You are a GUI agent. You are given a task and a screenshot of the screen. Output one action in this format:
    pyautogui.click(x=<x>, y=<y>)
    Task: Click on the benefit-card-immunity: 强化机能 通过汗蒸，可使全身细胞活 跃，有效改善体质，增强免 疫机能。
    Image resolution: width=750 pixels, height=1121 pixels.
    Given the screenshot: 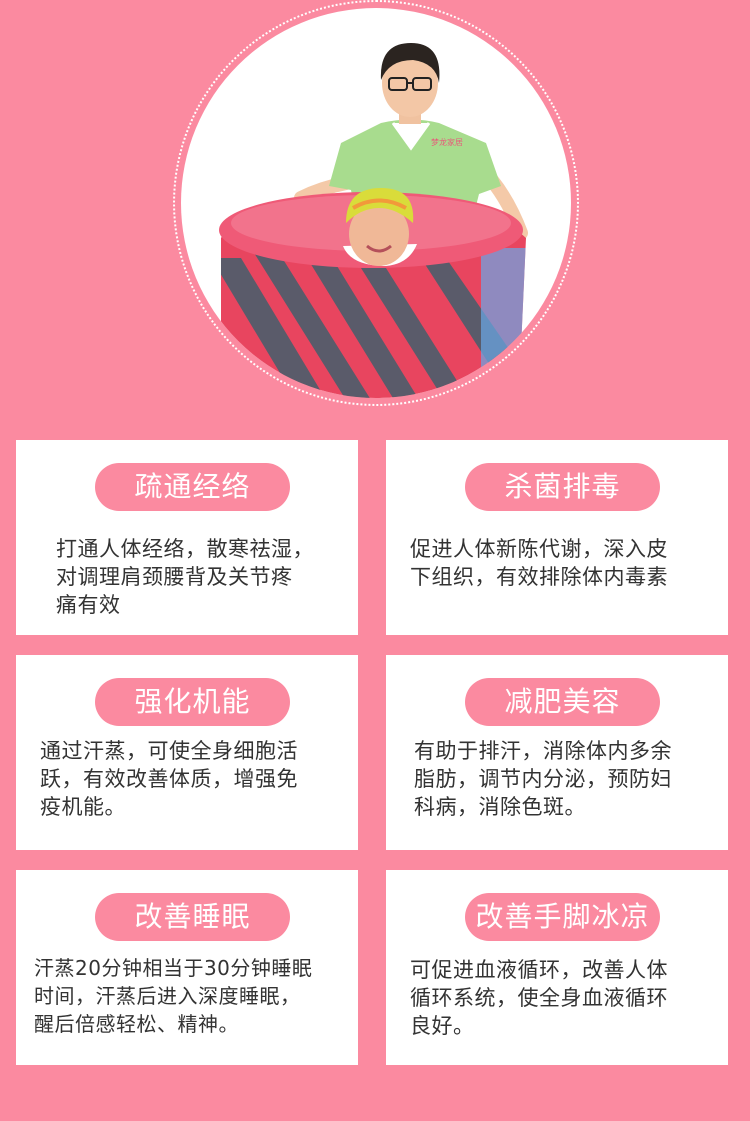 What is the action you would take?
    pyautogui.click(x=187, y=752)
    